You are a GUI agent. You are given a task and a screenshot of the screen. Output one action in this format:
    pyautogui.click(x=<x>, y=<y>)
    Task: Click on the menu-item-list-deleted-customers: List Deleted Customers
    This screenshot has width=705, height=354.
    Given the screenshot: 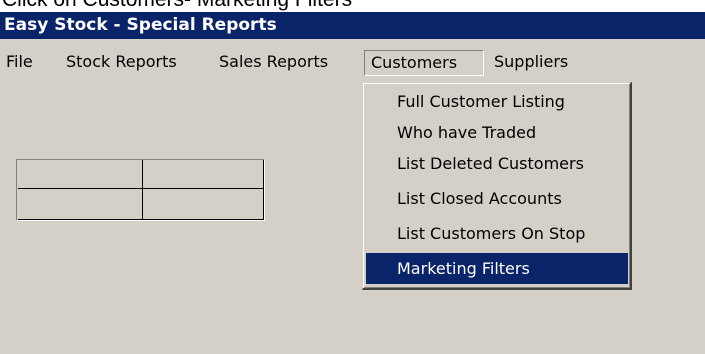 What is the action you would take?
    pyautogui.click(x=497, y=163)
    